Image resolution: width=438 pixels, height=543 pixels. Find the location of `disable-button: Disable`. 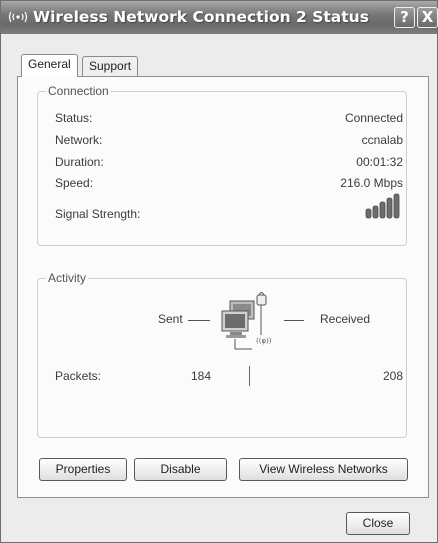

disable-button: Disable is located at coordinates (180, 469).